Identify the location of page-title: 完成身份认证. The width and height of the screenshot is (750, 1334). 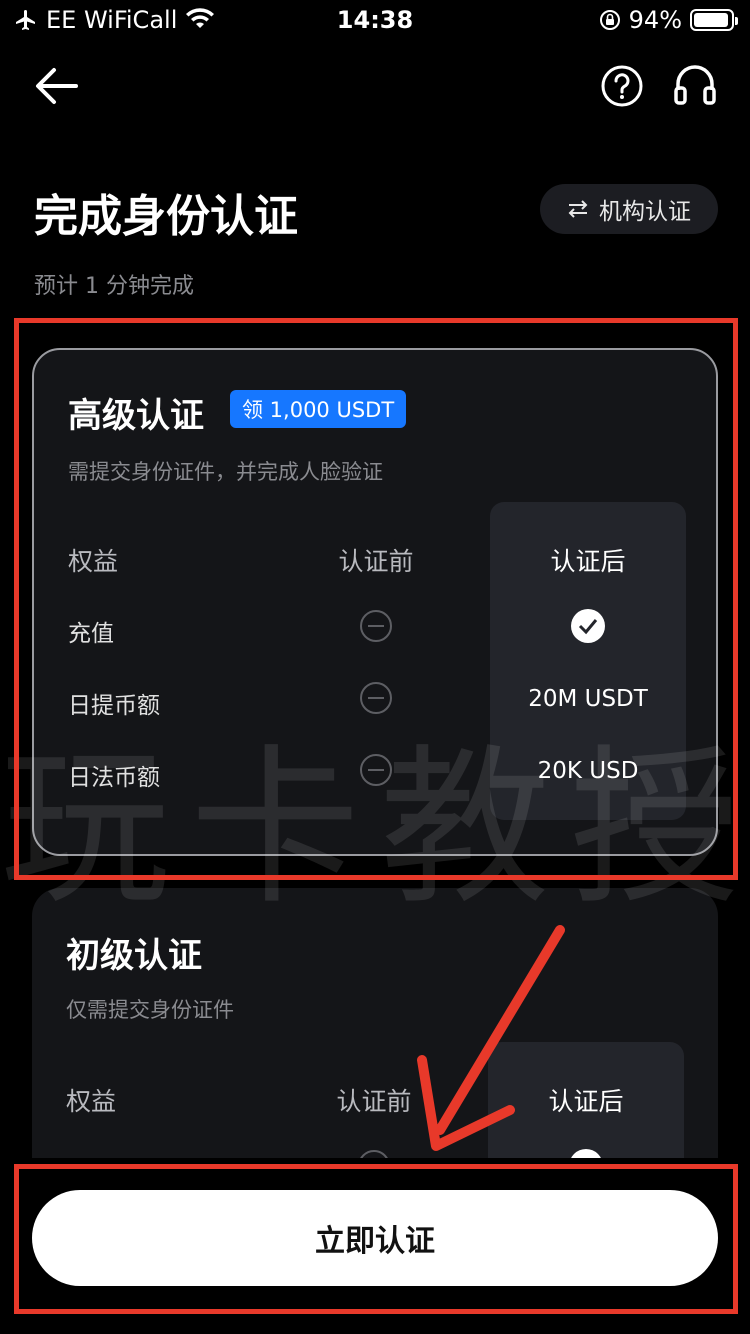
(166, 216).